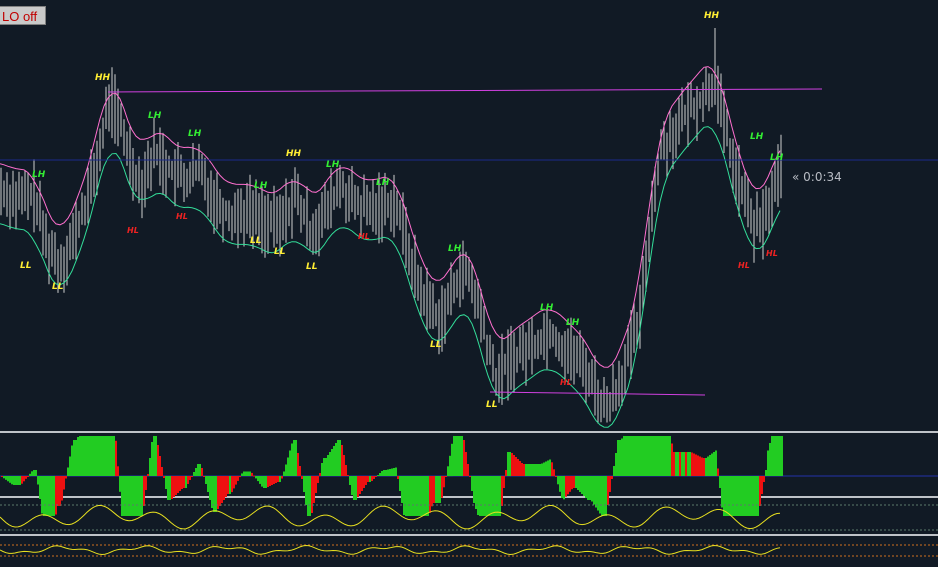  I want to click on swing-label-lh: LH, so click(261, 186).